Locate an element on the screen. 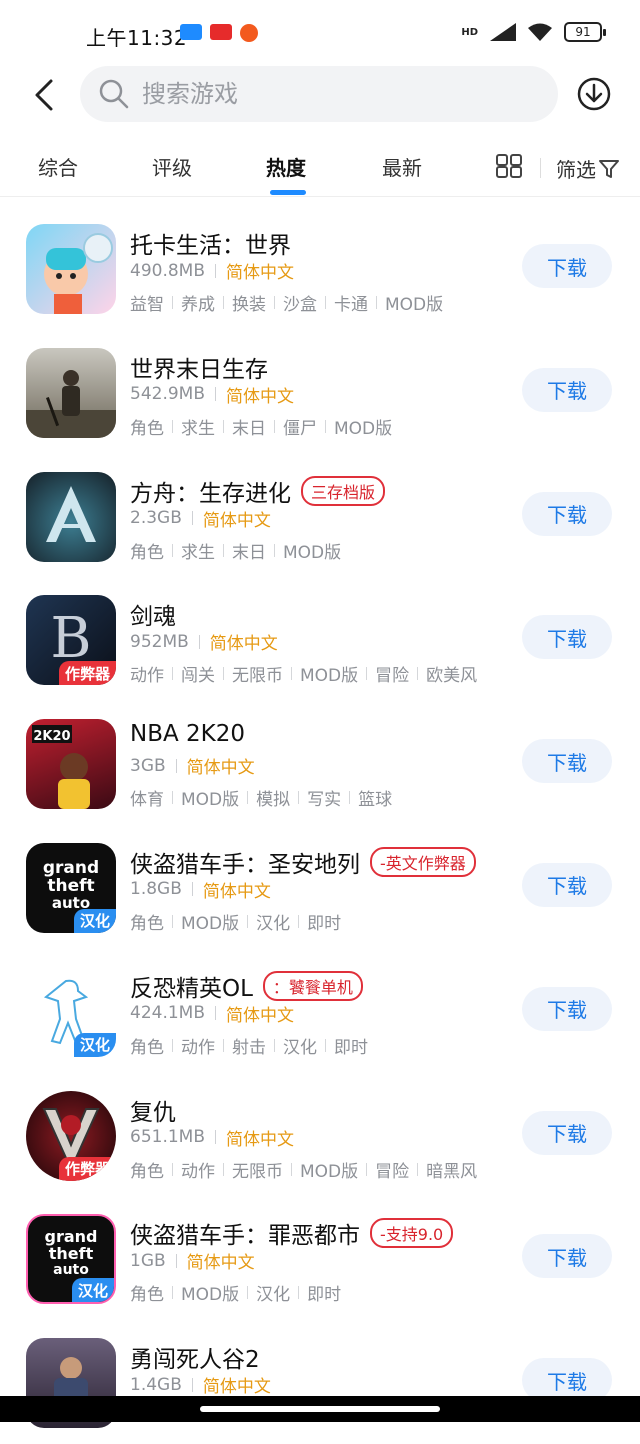  tab-comprehensive: 综合 is located at coordinates (58, 166).